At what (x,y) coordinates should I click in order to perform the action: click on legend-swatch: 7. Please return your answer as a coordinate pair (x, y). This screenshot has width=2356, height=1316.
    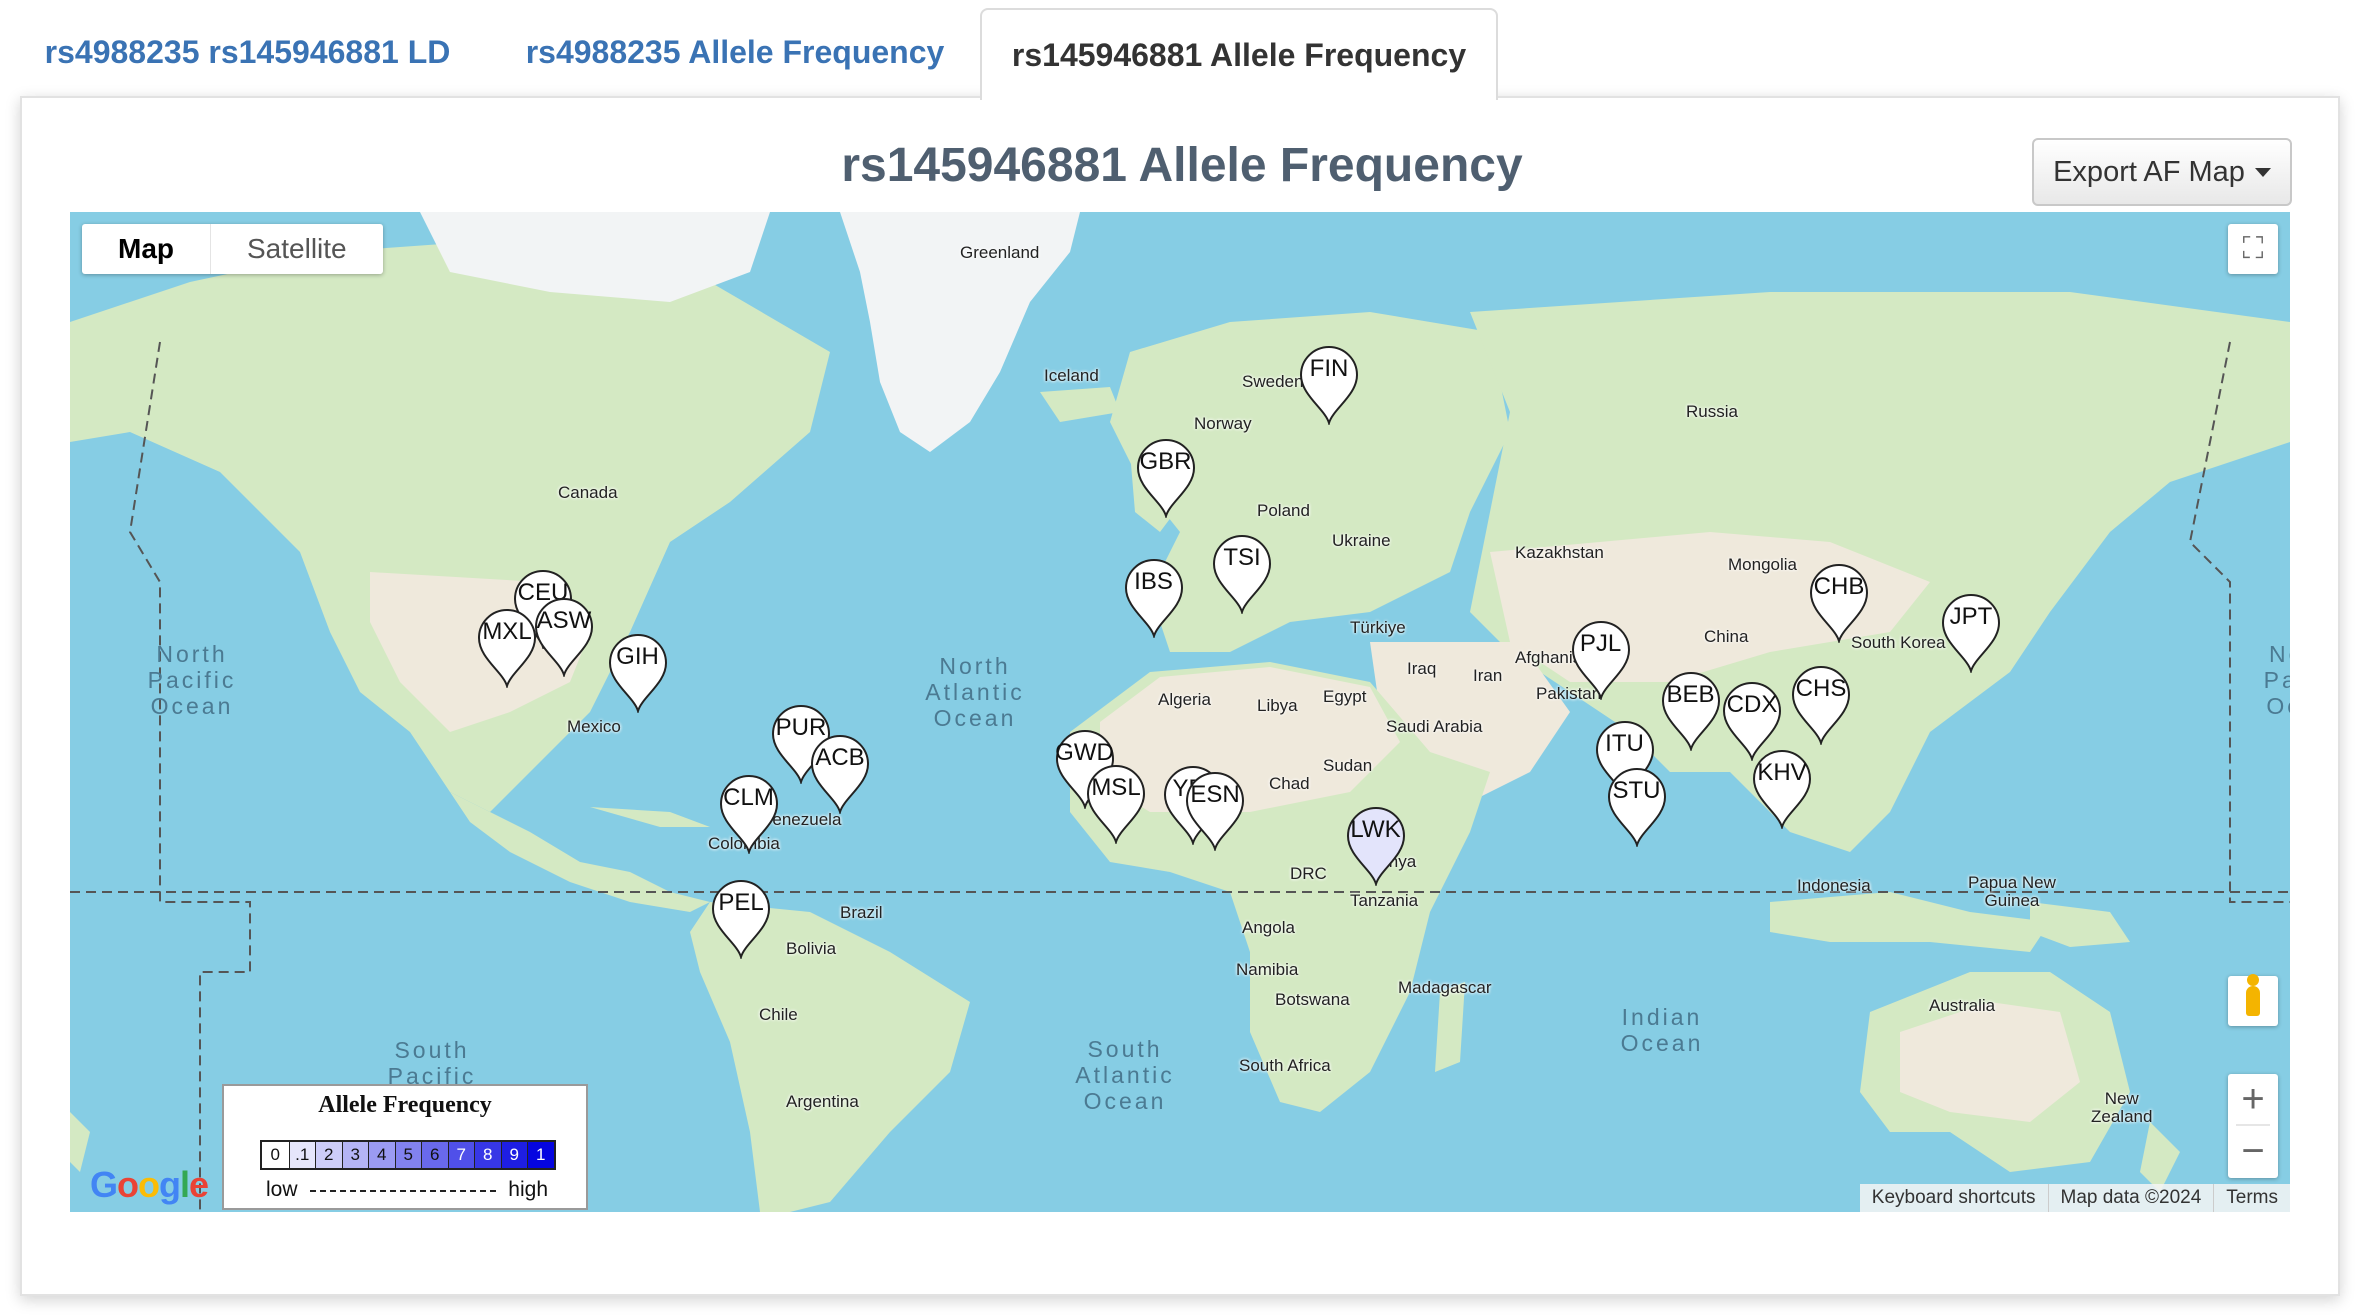
    Looking at the image, I should click on (460, 1155).